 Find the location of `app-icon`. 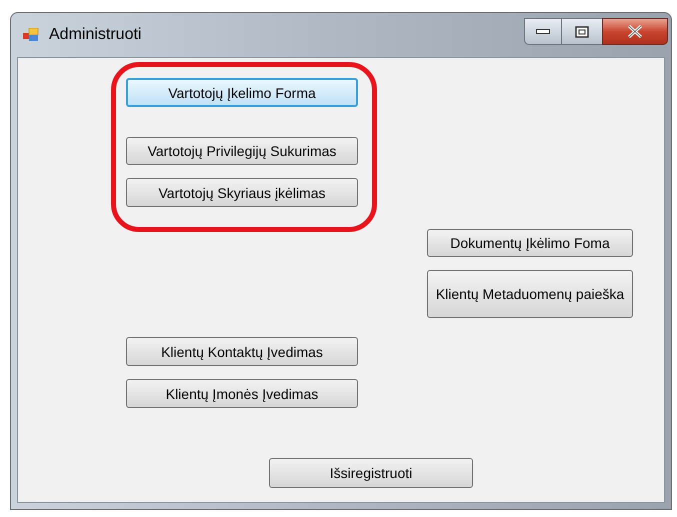

app-icon is located at coordinates (31, 35).